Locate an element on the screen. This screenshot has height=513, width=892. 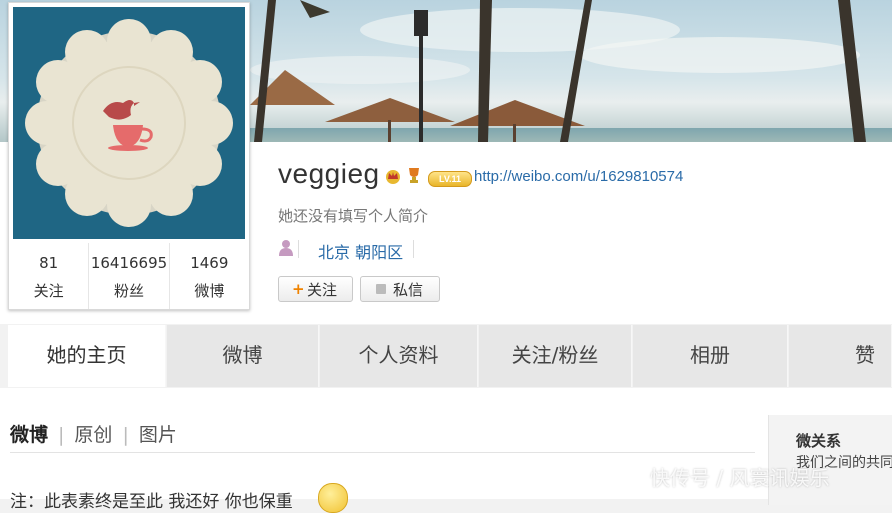
stat-value: 1469 is located at coordinates (209, 263).